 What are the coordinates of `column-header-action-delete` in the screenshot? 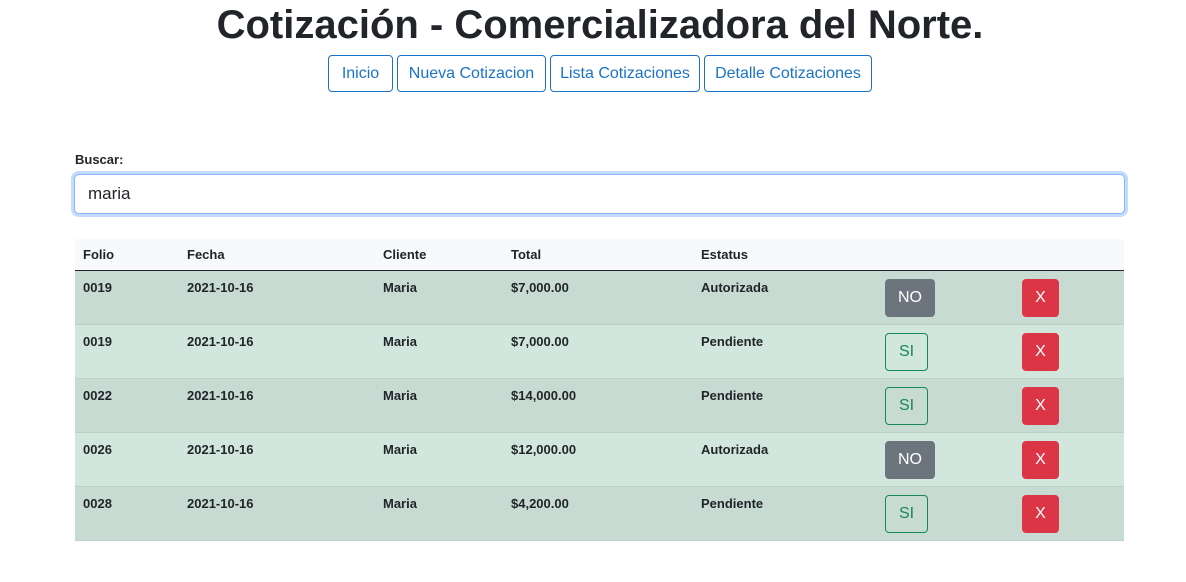 It's located at (1069, 255).